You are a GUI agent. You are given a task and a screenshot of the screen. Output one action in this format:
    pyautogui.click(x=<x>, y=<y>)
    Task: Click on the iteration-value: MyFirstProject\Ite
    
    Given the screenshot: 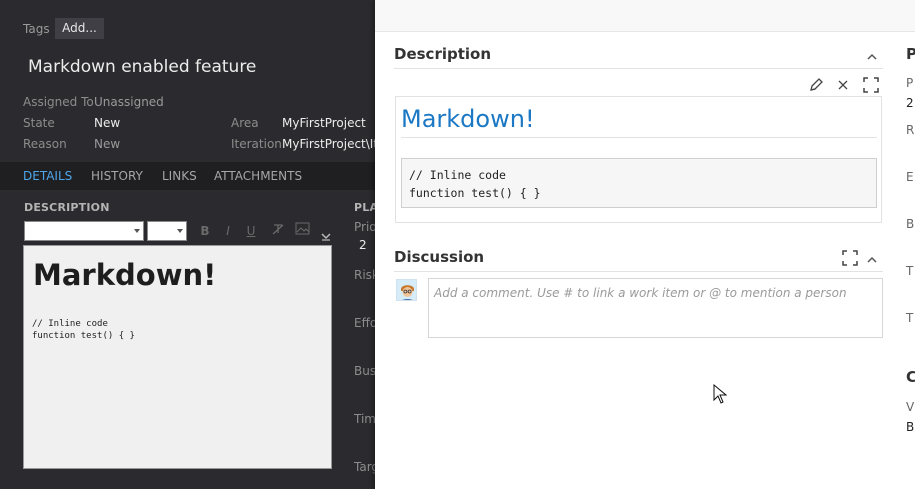 What is the action you would take?
    pyautogui.click(x=329, y=144)
    